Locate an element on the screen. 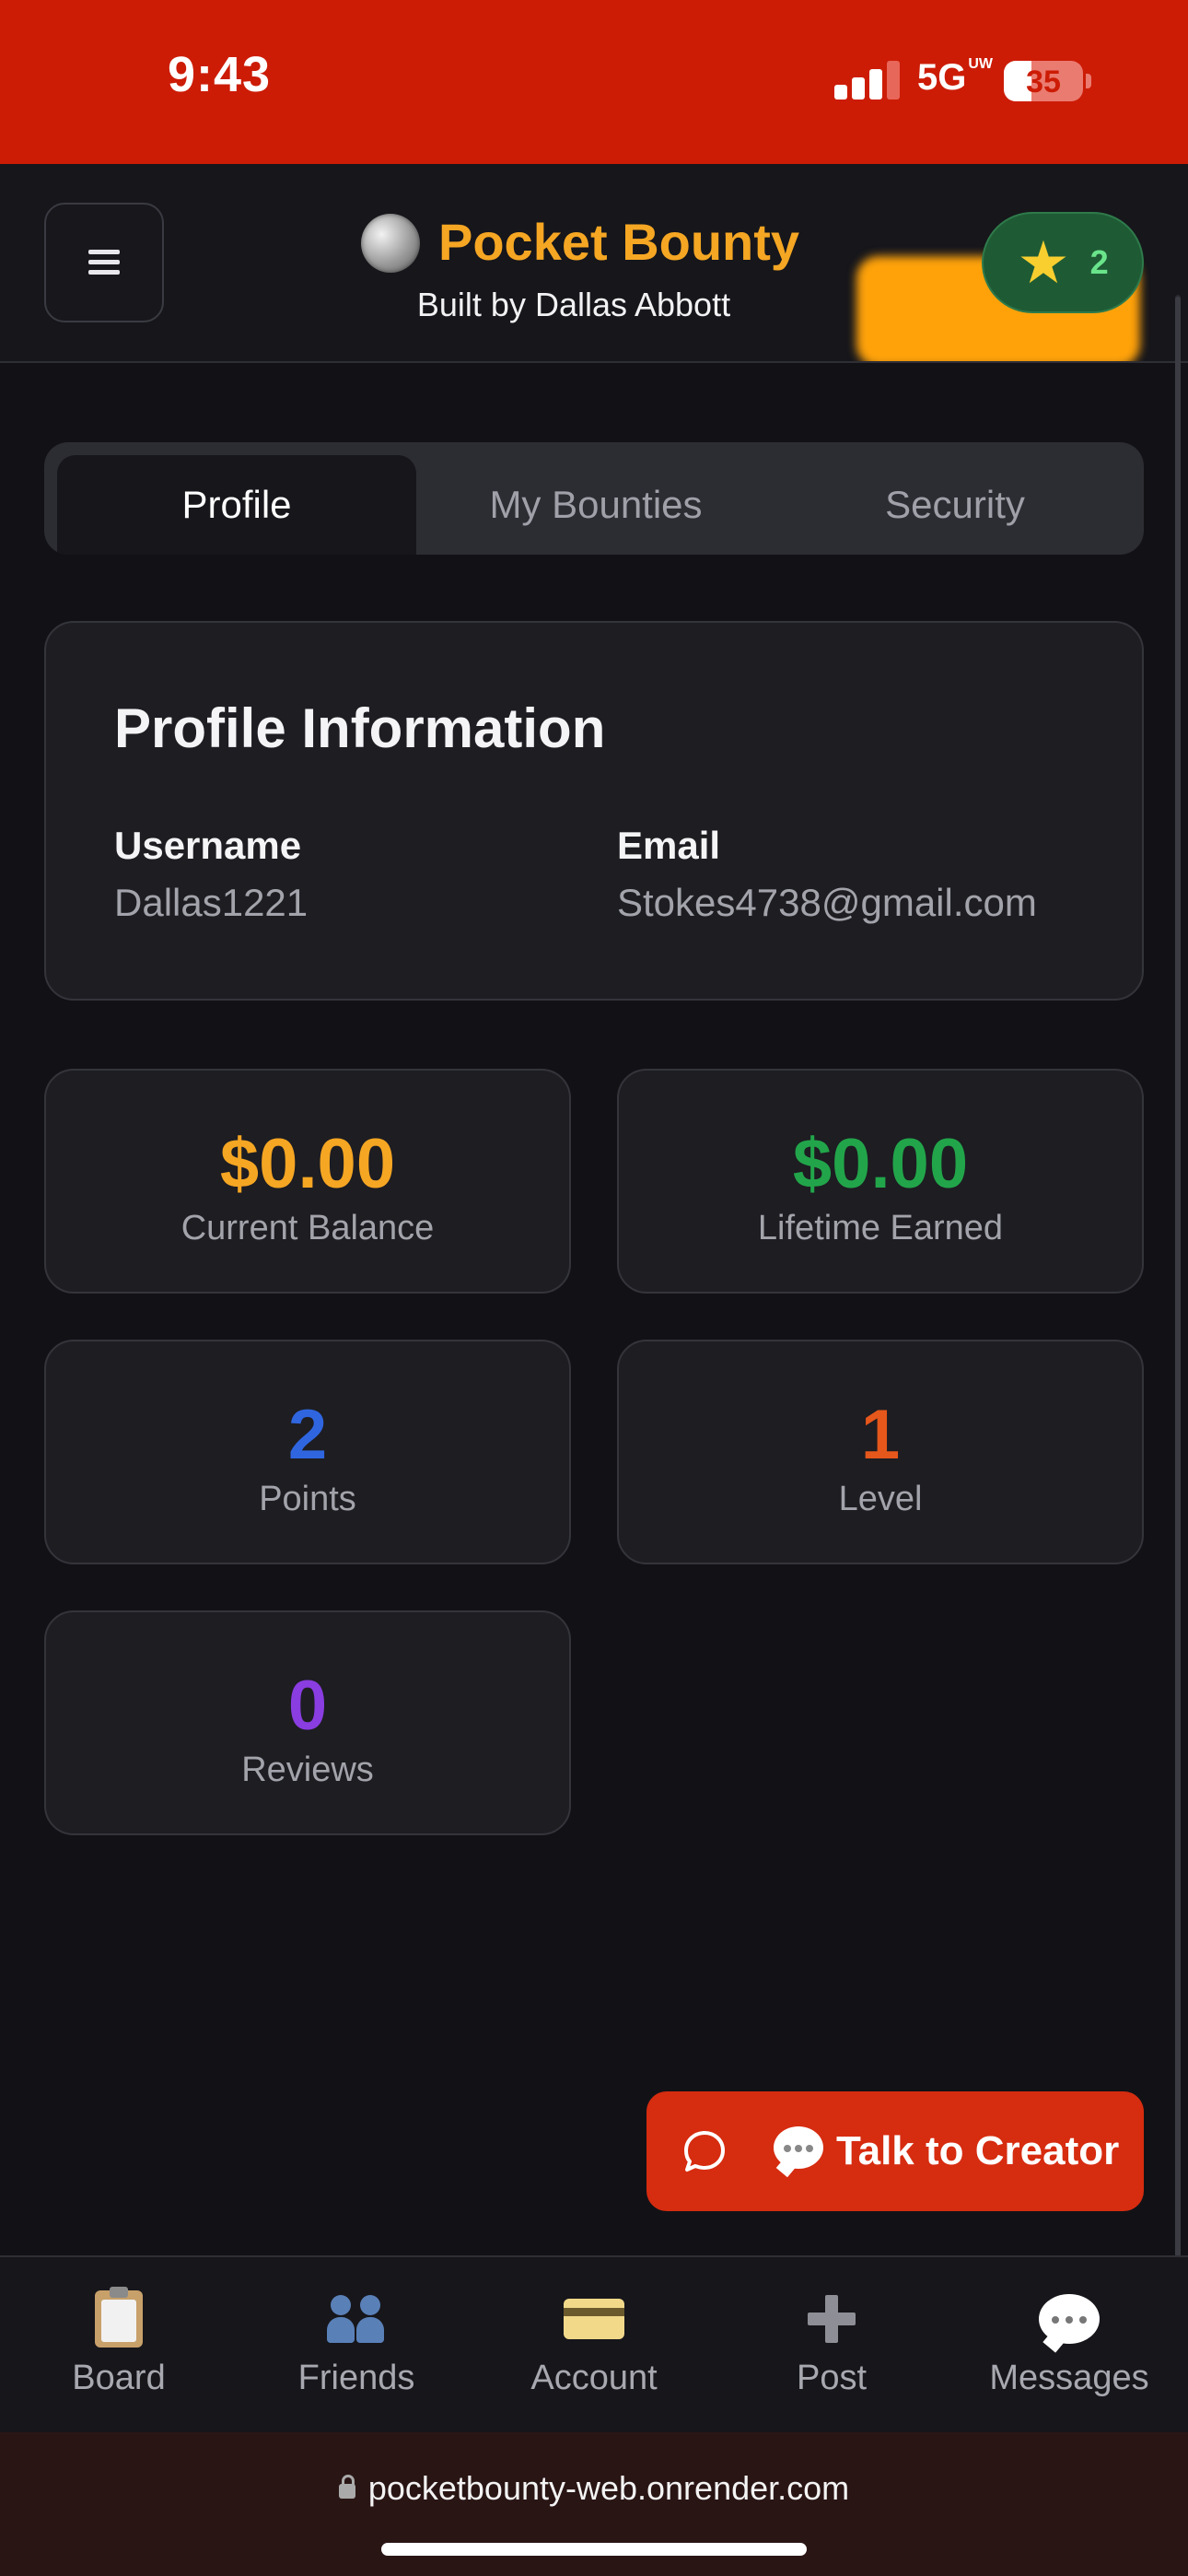  nav-messages: Messages is located at coordinates (1069, 2345).